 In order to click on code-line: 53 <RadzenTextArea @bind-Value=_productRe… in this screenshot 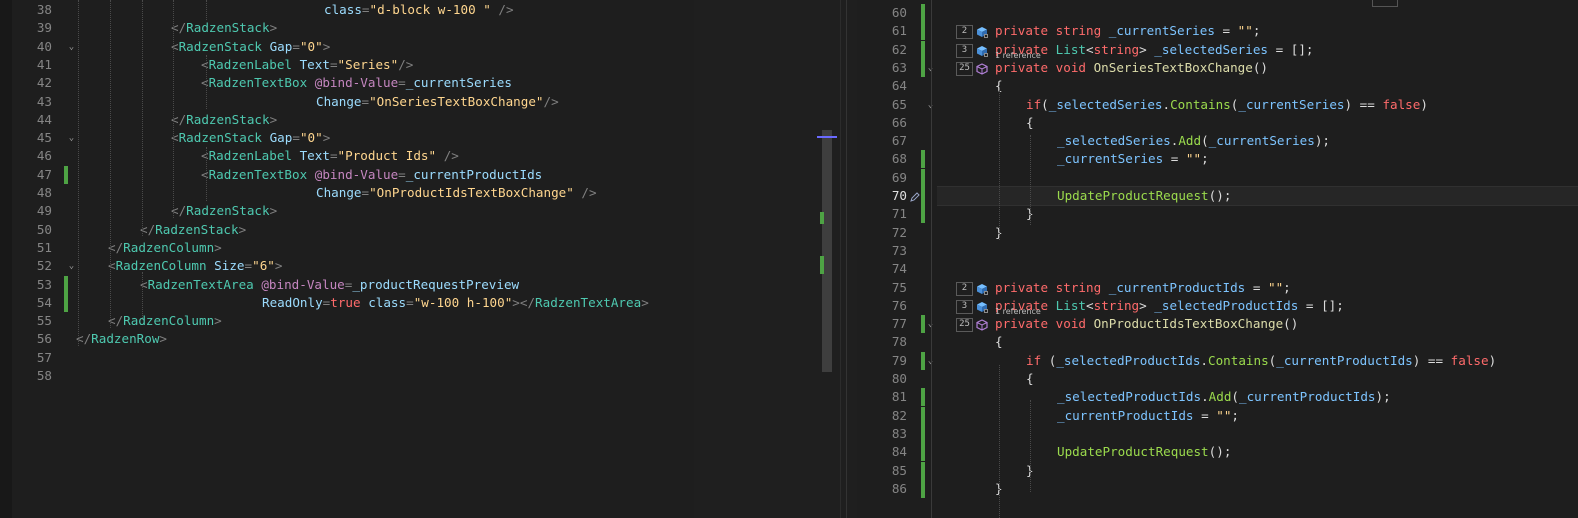, I will do `click(353, 284)`.